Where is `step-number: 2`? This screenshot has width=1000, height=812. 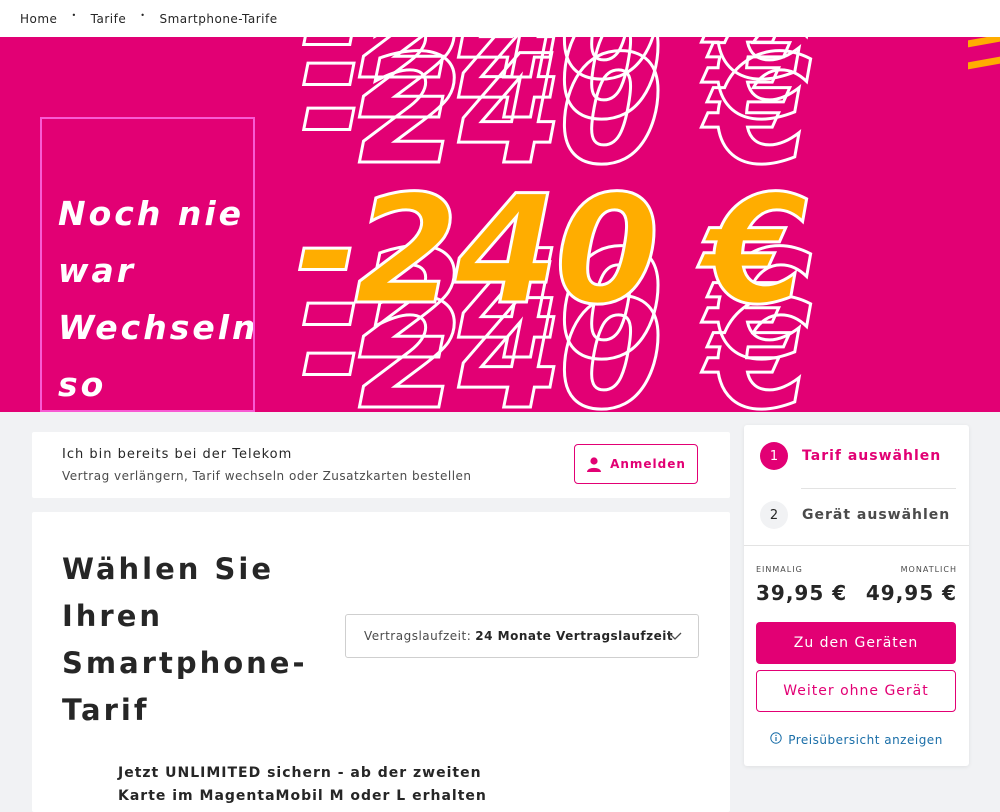 step-number: 2 is located at coordinates (774, 515).